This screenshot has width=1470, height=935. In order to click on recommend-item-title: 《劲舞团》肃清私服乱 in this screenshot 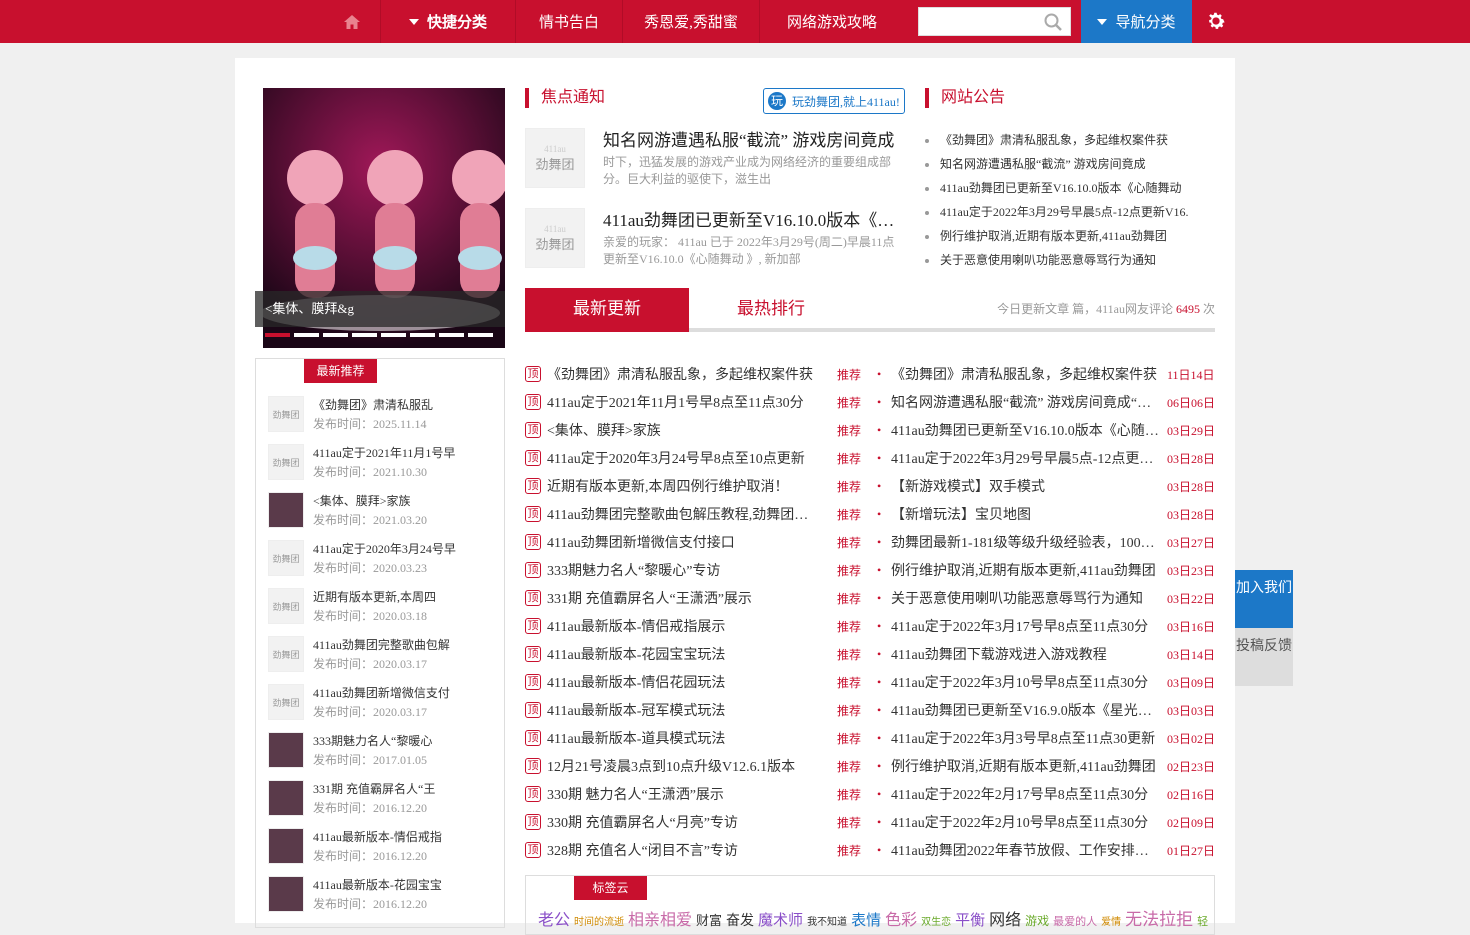, I will do `click(398, 405)`.